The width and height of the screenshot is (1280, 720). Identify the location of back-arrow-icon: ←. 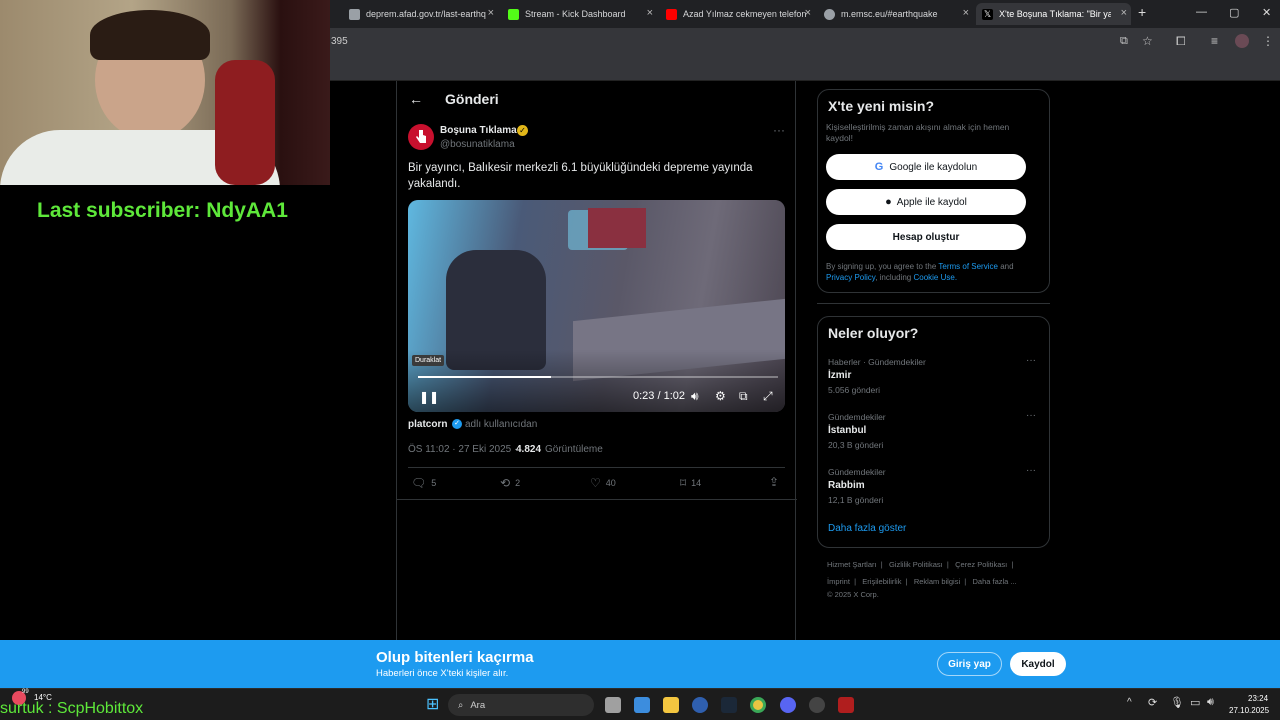
(416, 99).